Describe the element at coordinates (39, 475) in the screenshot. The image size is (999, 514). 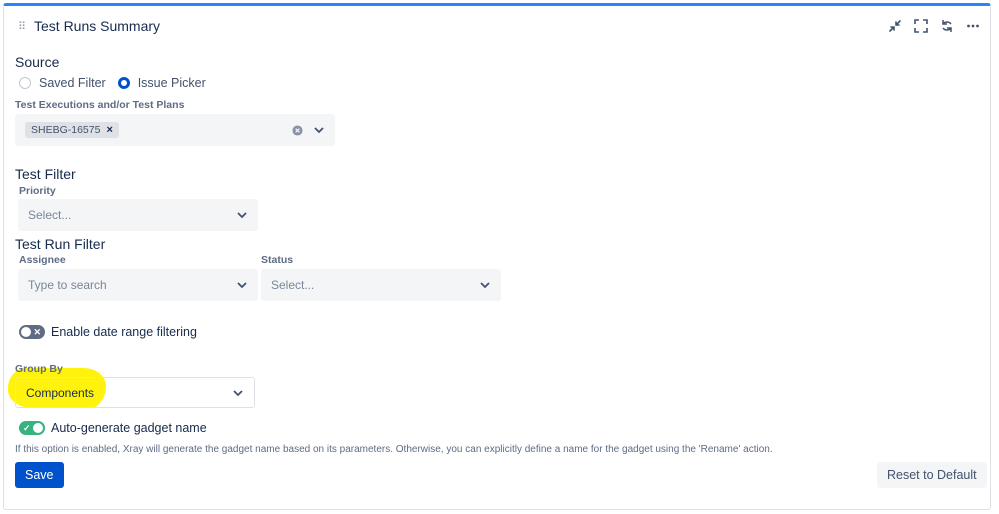
I see `save-button: Save` at that location.